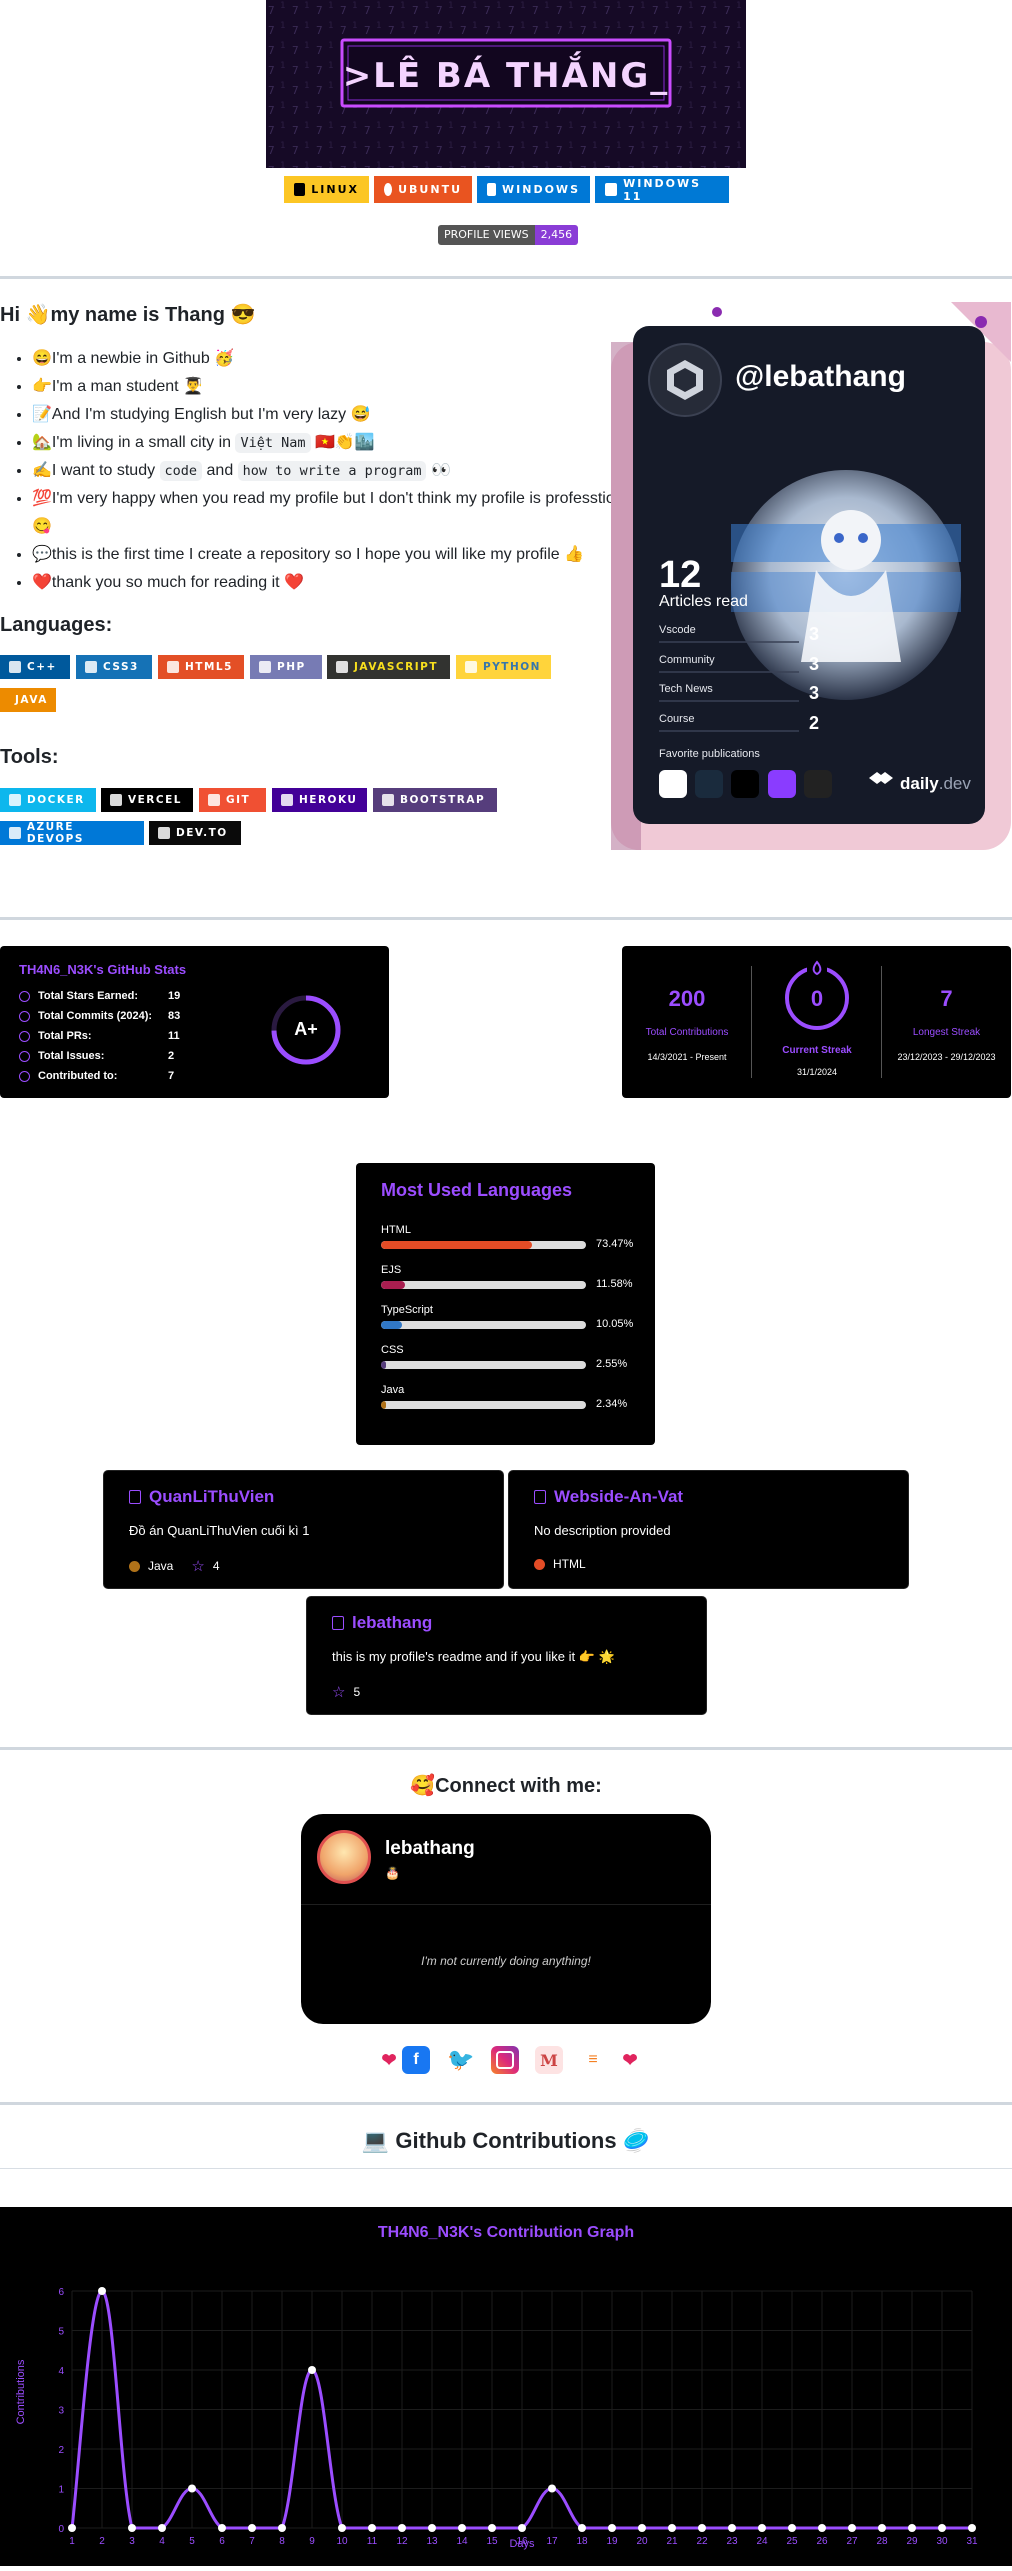  Describe the element at coordinates (42, 667) in the screenshot. I see `badge-label: C++` at that location.